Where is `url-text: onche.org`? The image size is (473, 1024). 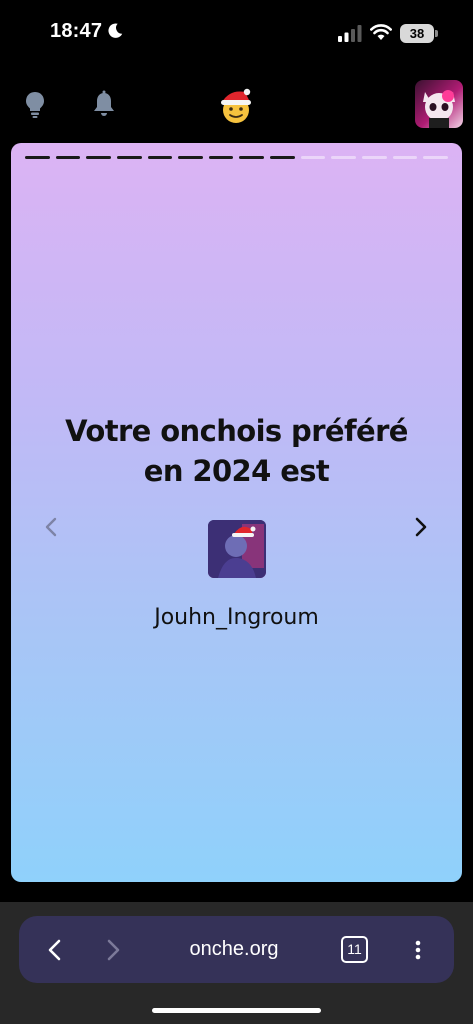
url-text: onche.org is located at coordinates (234, 949).